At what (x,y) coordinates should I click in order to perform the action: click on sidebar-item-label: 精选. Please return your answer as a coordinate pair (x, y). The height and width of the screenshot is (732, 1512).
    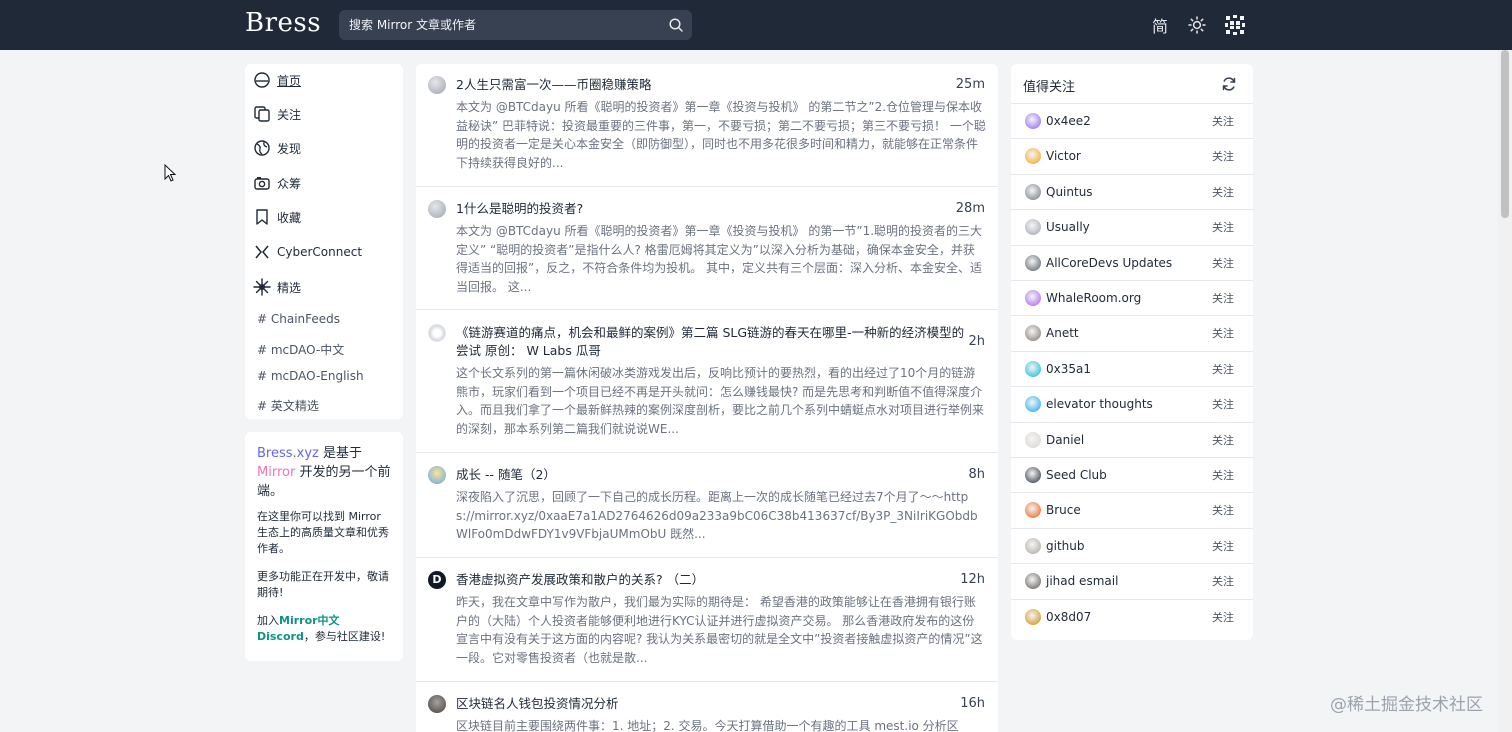
    Looking at the image, I should click on (289, 287).